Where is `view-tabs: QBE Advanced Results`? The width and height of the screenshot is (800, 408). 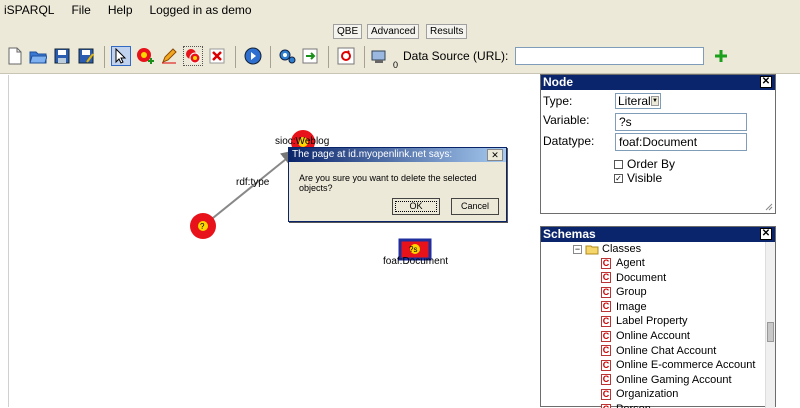
view-tabs: QBE Advanced Results is located at coordinates (400, 30).